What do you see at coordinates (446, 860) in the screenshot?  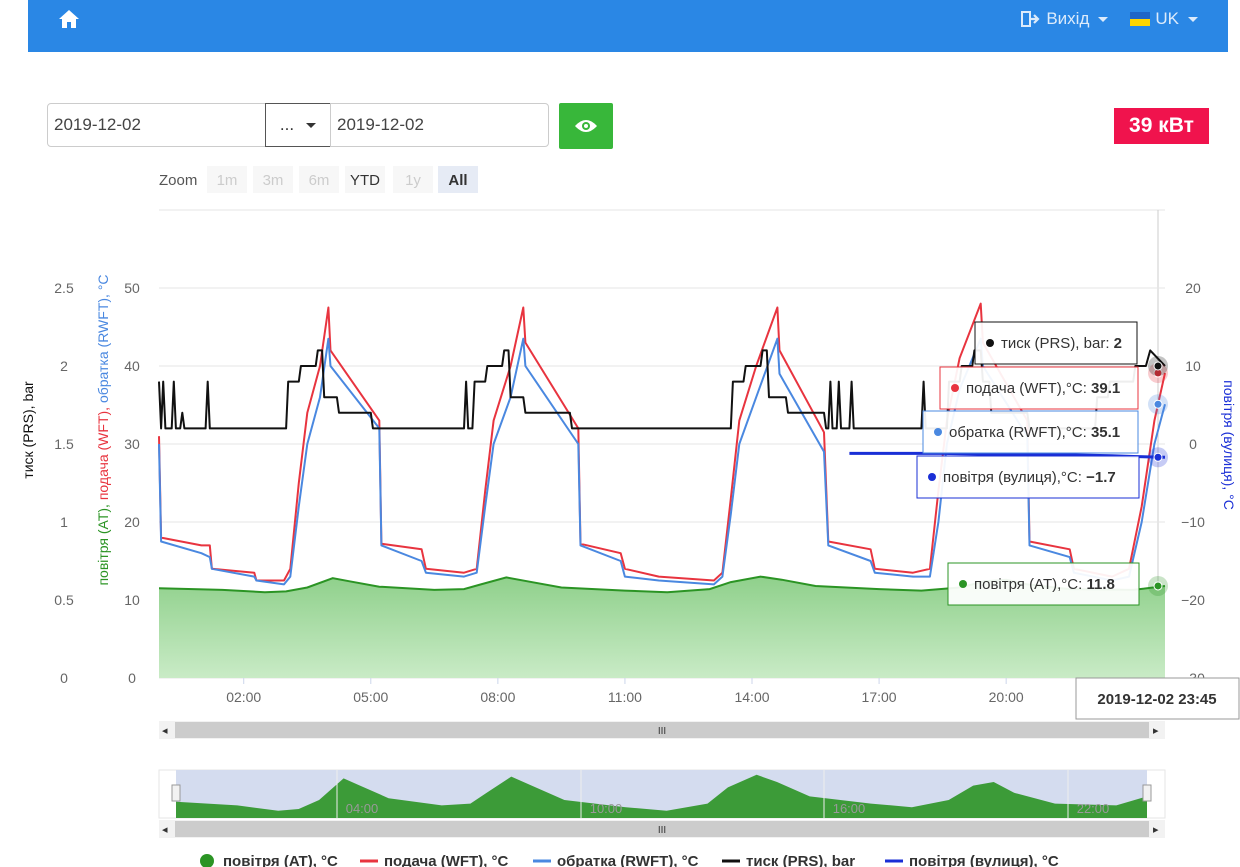 I see `legend-item: подача (WFT), °C` at bounding box center [446, 860].